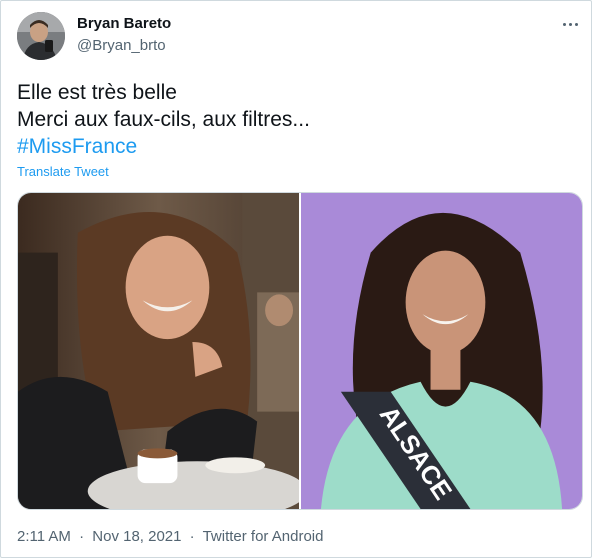  I want to click on avatar-photo, so click(41, 36).